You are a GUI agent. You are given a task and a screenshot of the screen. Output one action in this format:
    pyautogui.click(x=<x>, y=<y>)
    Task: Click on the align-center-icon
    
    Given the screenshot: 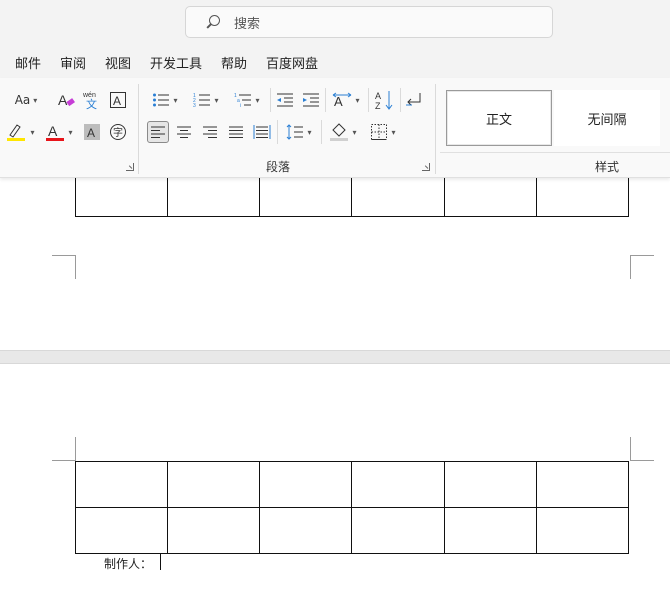 What is the action you would take?
    pyautogui.click(x=184, y=132)
    